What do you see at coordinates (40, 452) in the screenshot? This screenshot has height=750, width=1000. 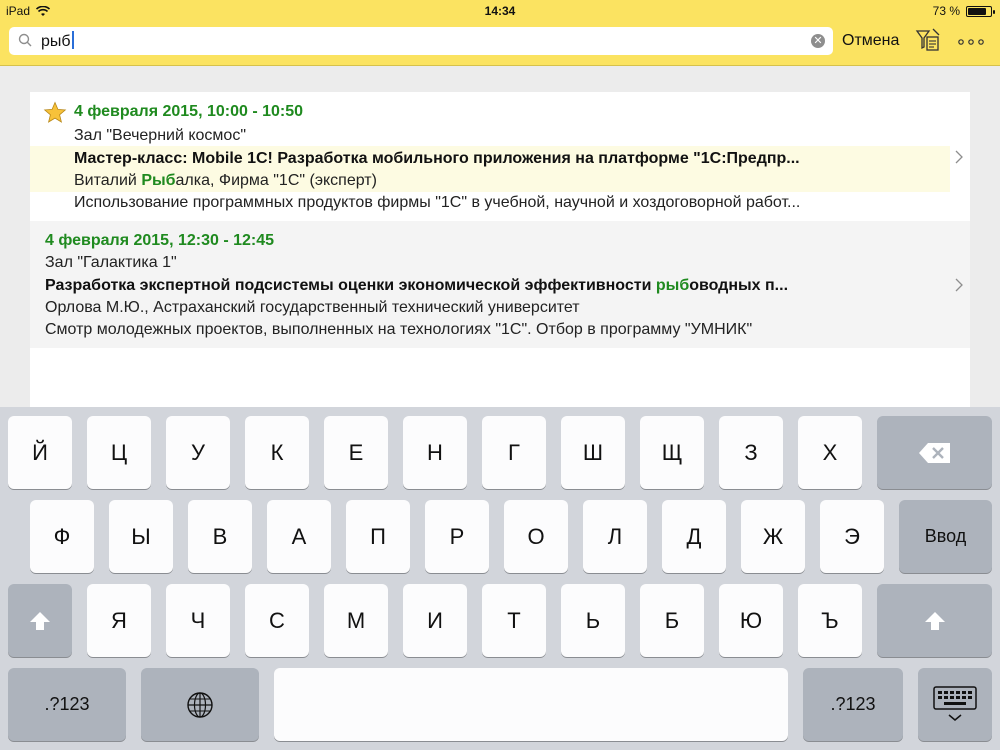 I see `key: Й` at bounding box center [40, 452].